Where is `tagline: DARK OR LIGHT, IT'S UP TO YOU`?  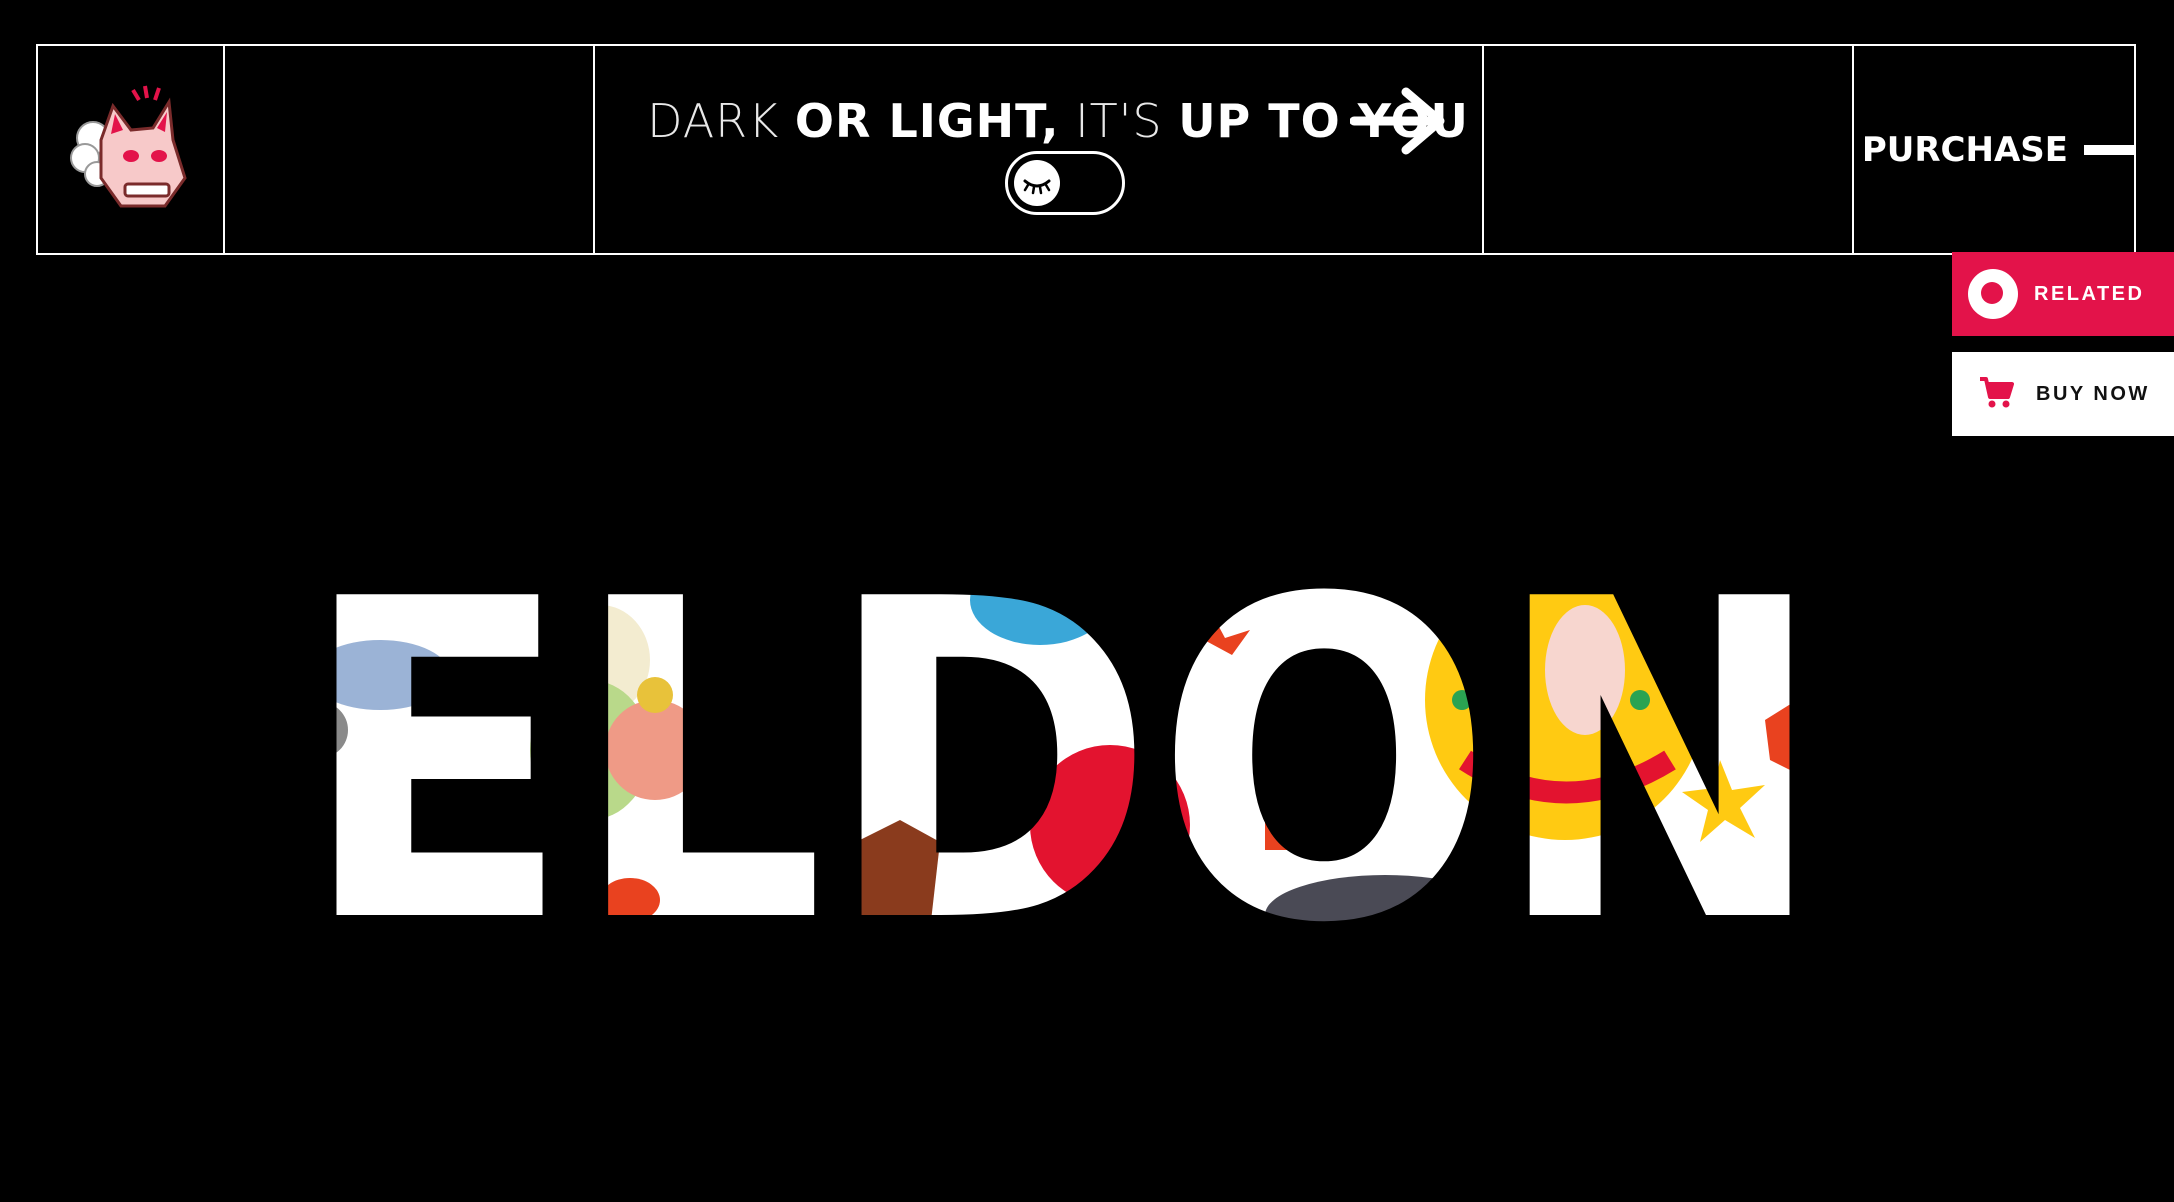
tagline: DARK OR LIGHT, IT'S UP TO YOU is located at coordinates (1058, 121).